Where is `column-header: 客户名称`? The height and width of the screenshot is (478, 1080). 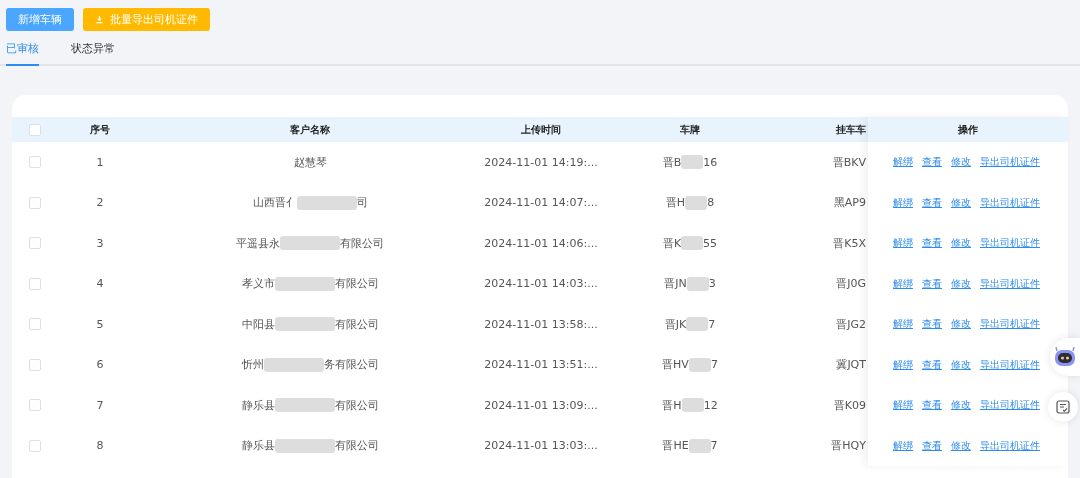
column-header: 客户名称 is located at coordinates (310, 129).